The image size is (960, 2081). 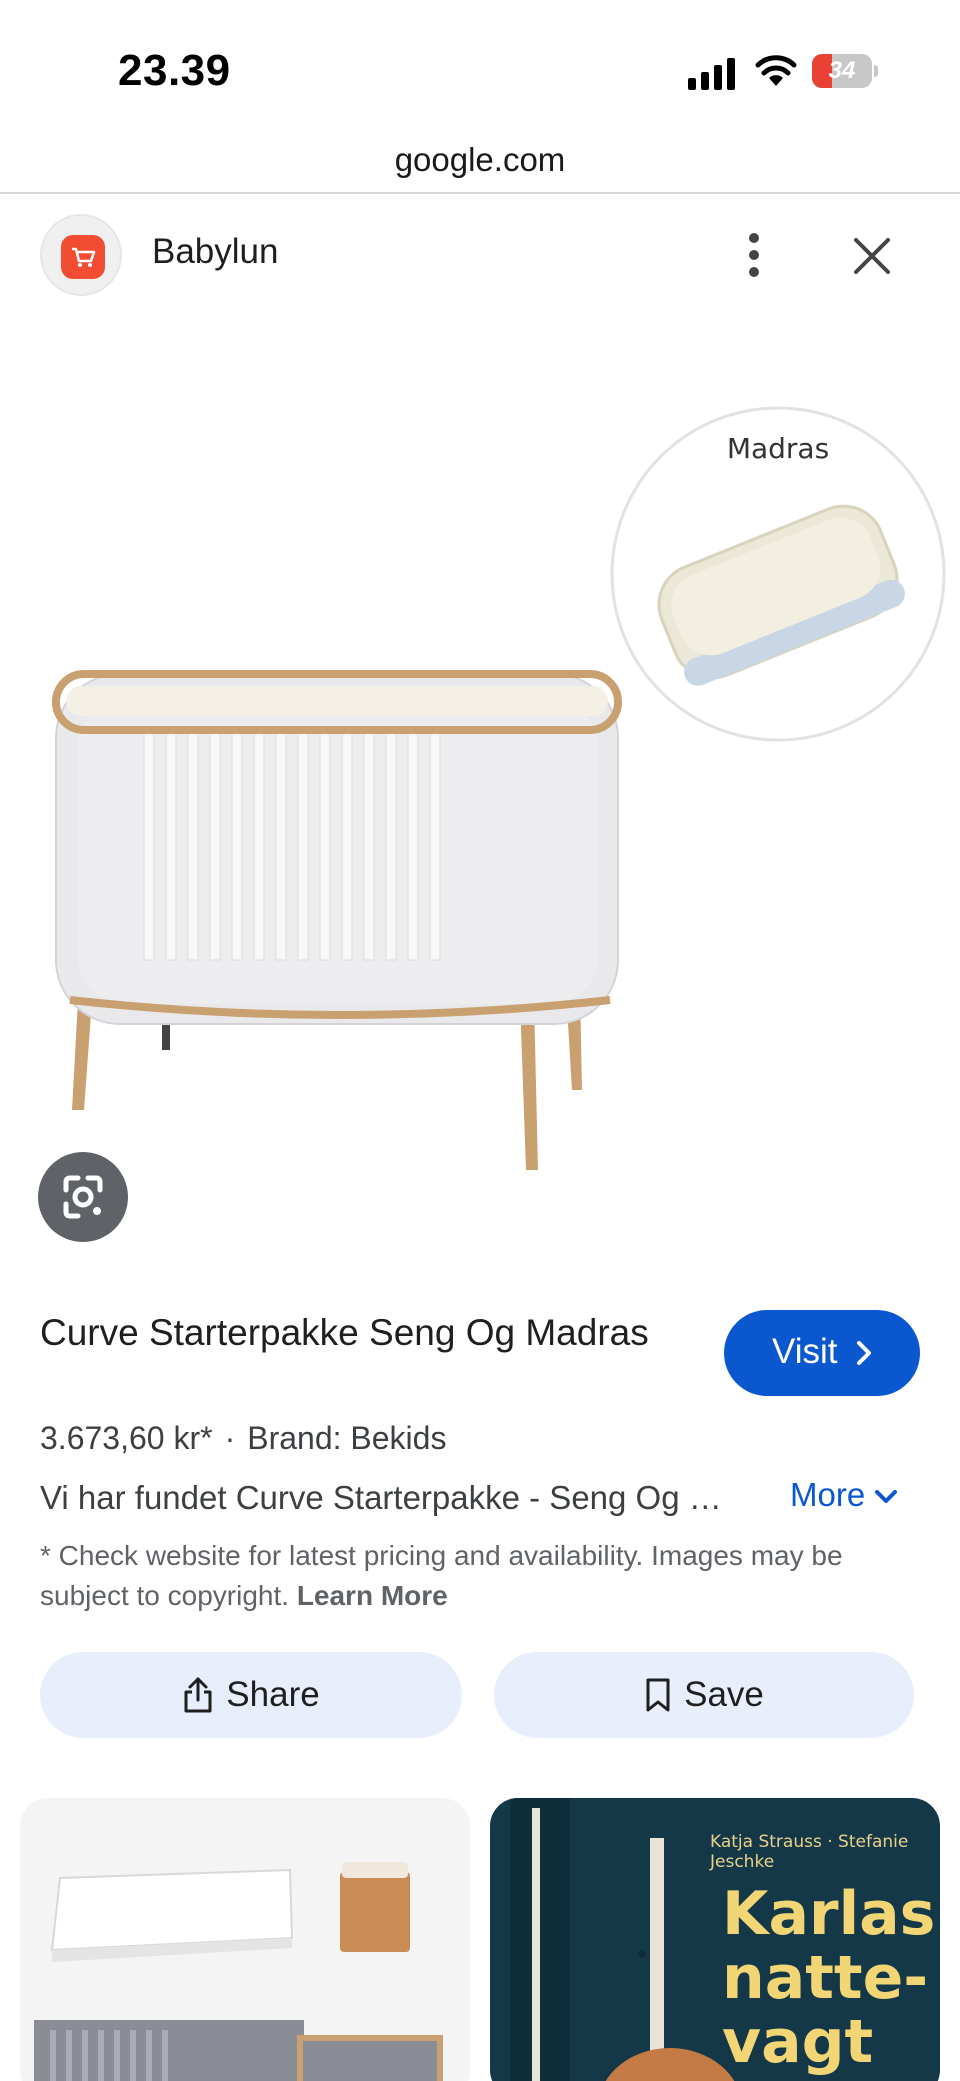 What do you see at coordinates (480, 255) in the screenshot?
I see `panel-header: Babylun` at bounding box center [480, 255].